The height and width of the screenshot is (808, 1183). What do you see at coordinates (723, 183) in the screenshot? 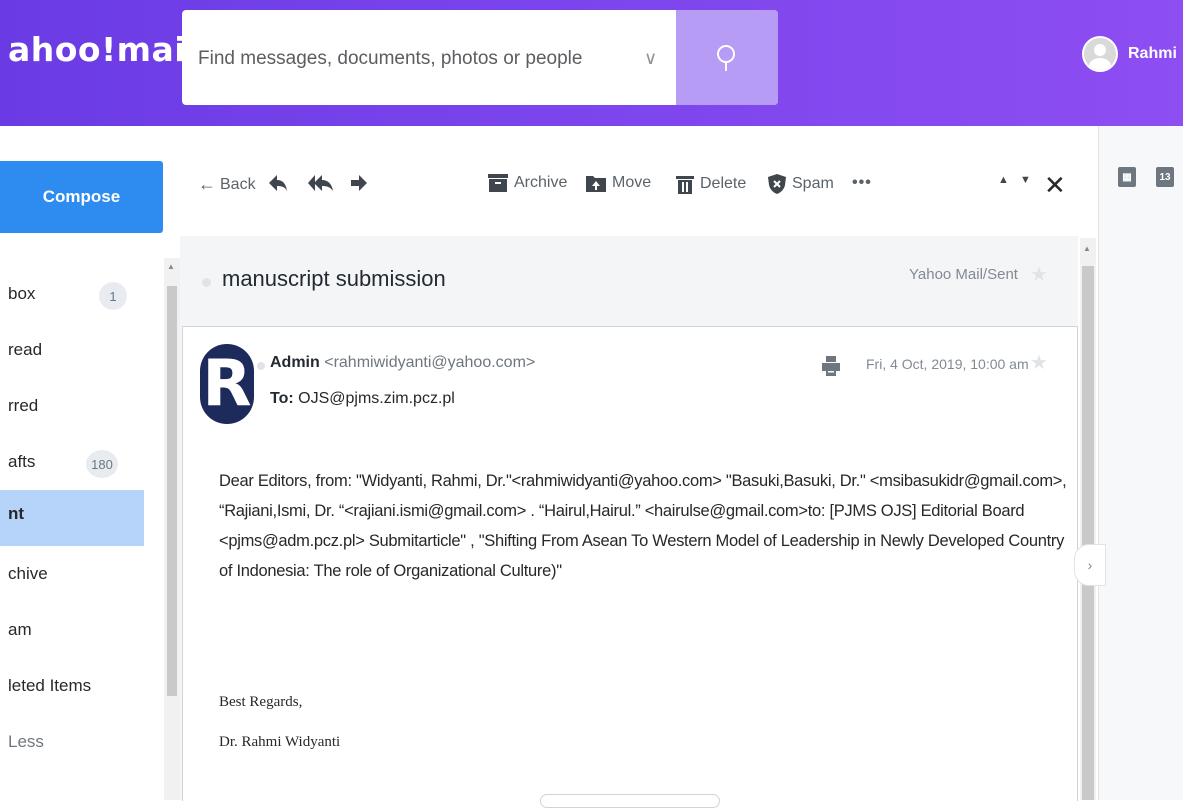
I see `delete-label: Delete` at bounding box center [723, 183].